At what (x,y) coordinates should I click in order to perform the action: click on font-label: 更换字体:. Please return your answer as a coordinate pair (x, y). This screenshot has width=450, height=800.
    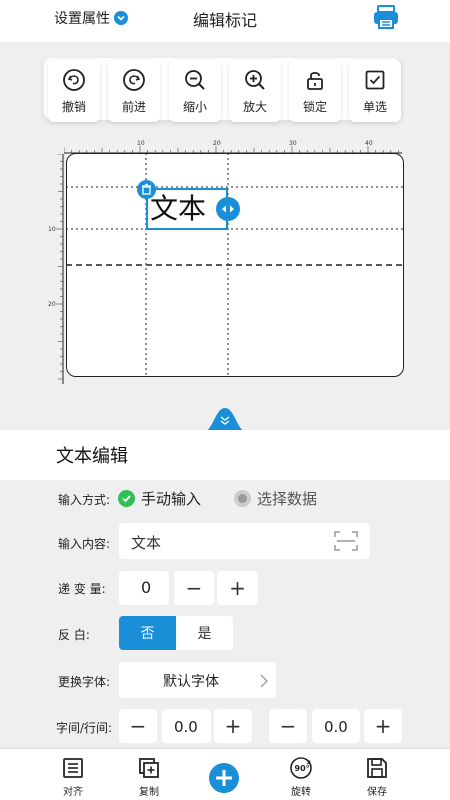
    Looking at the image, I should click on (84, 682).